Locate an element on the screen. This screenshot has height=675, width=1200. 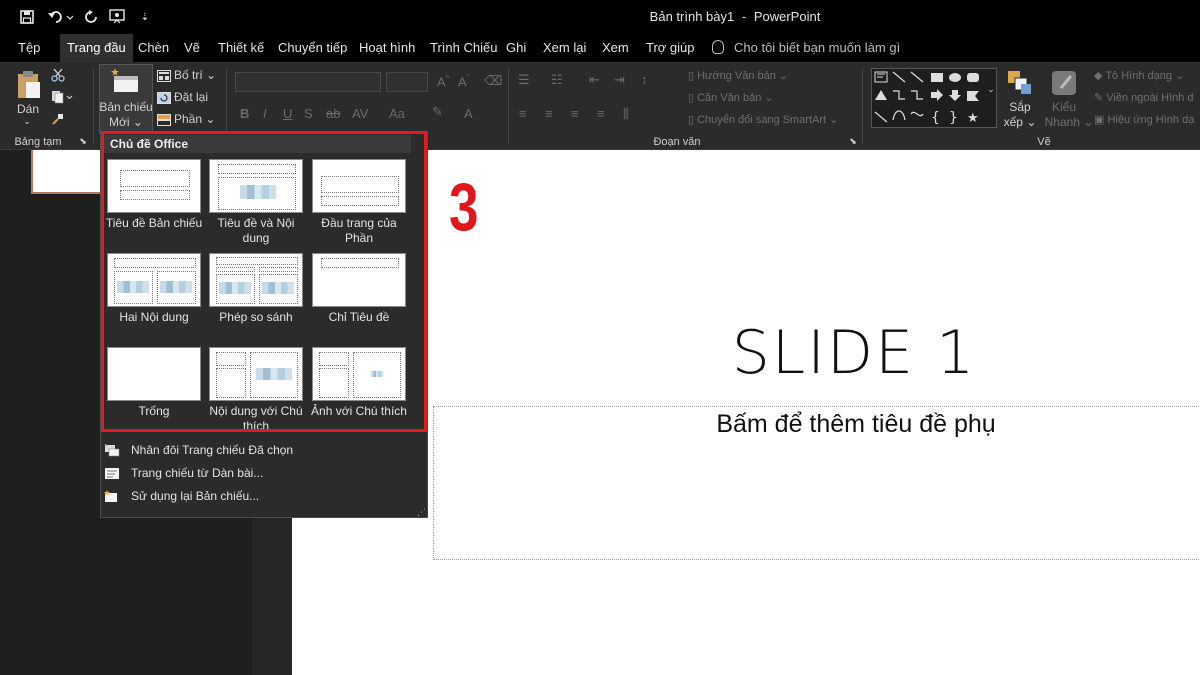
columns-icon: ⫼ is located at coordinates (626, 114).